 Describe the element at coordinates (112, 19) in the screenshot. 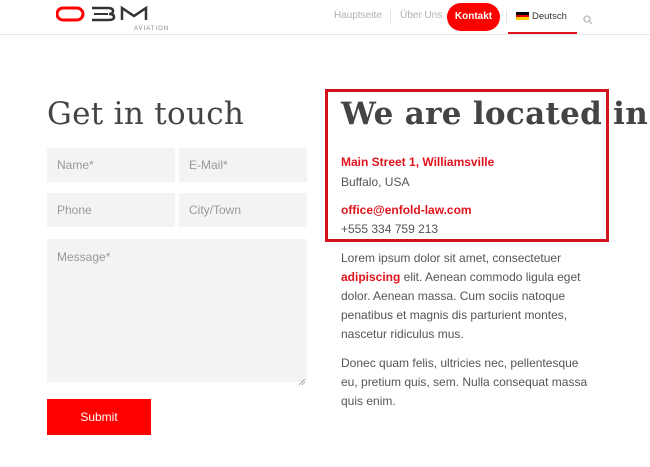

I see `obm-logo: AVIATION` at that location.